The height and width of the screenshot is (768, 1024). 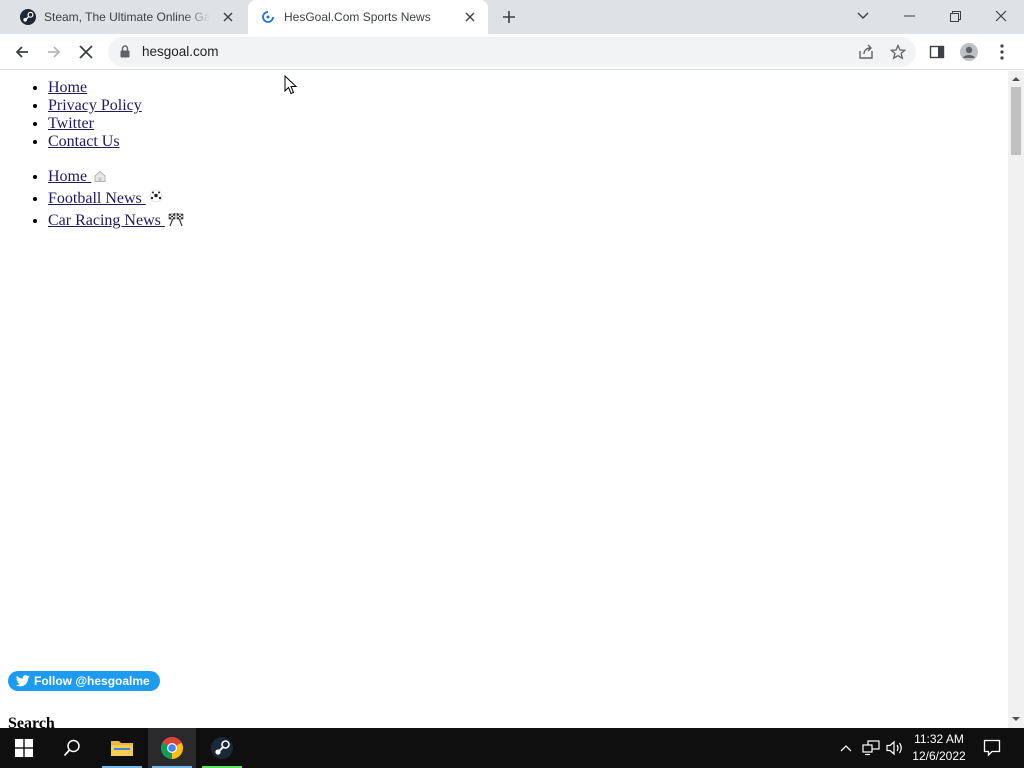 What do you see at coordinates (955, 16) in the screenshot?
I see `restore-button` at bounding box center [955, 16].